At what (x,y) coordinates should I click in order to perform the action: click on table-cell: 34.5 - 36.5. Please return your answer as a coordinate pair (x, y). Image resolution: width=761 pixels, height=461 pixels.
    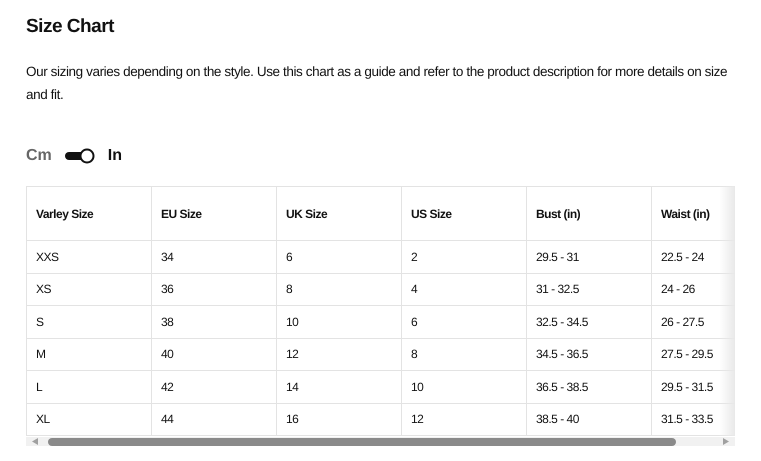
    Looking at the image, I should click on (589, 354).